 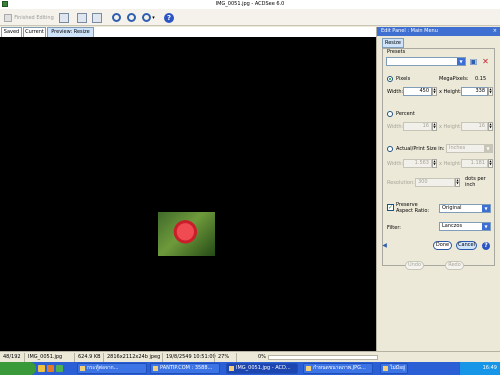 I want to click on percent-height-input: 16, so click(x=474, y=126).